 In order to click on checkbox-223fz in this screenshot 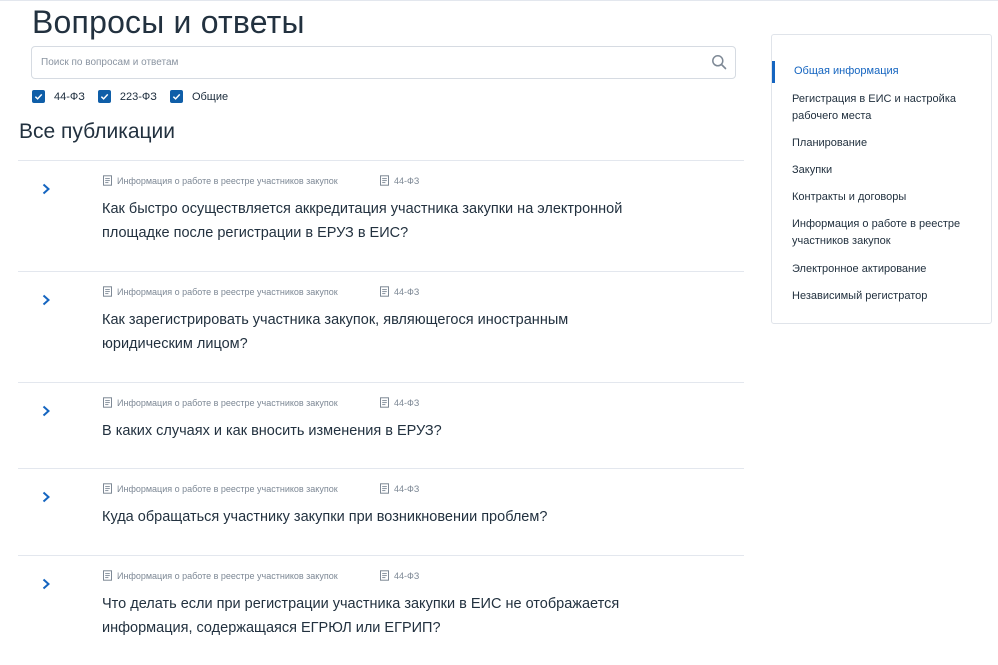, I will do `click(104, 96)`.